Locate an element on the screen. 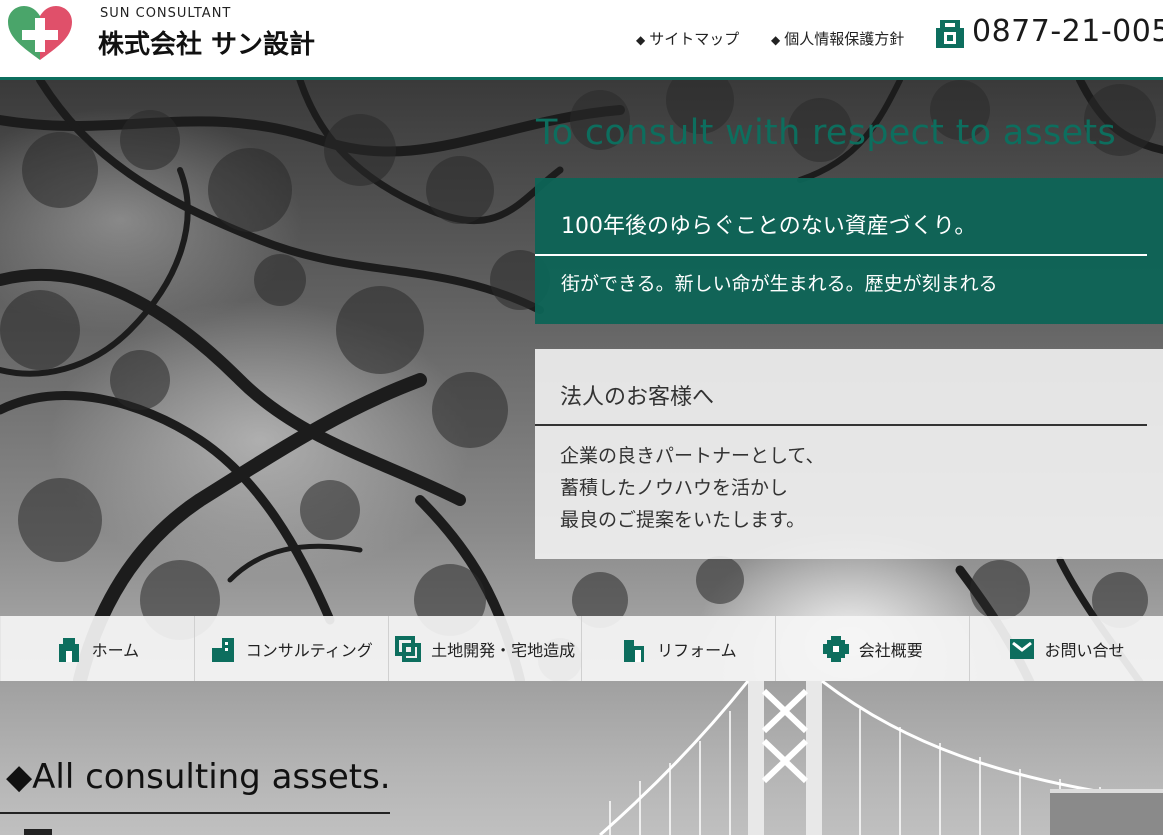 This screenshot has width=1163, height=835. nav-item-company: 会社概要 is located at coordinates (872, 648).